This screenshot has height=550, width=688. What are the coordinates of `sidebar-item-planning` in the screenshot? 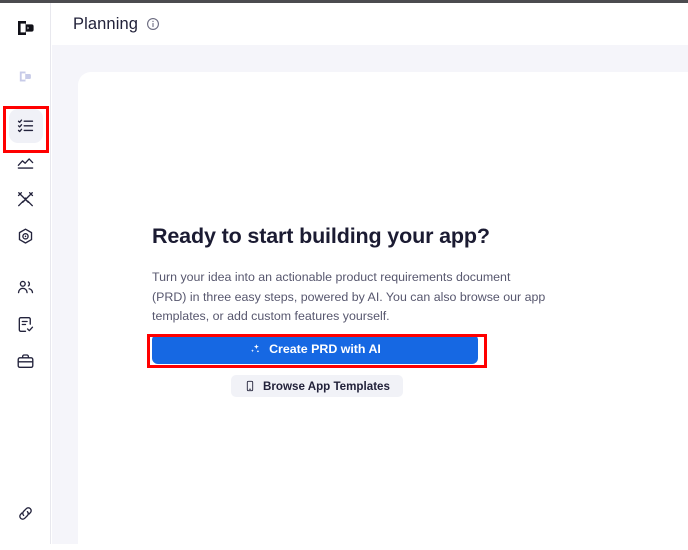 It's located at (25, 125).